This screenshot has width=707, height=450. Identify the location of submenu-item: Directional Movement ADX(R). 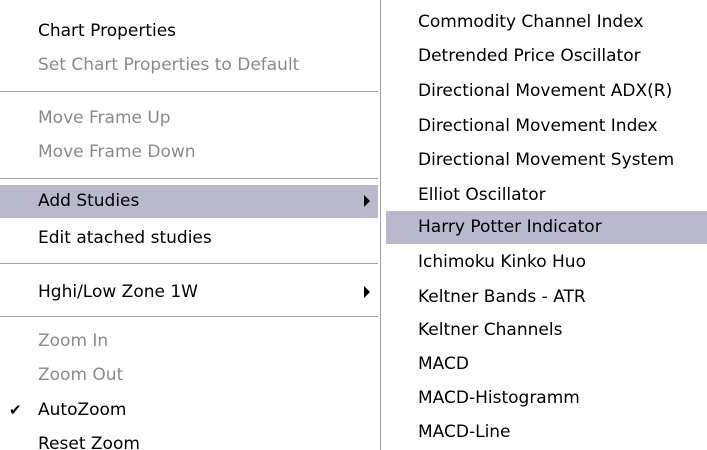
(546, 91).